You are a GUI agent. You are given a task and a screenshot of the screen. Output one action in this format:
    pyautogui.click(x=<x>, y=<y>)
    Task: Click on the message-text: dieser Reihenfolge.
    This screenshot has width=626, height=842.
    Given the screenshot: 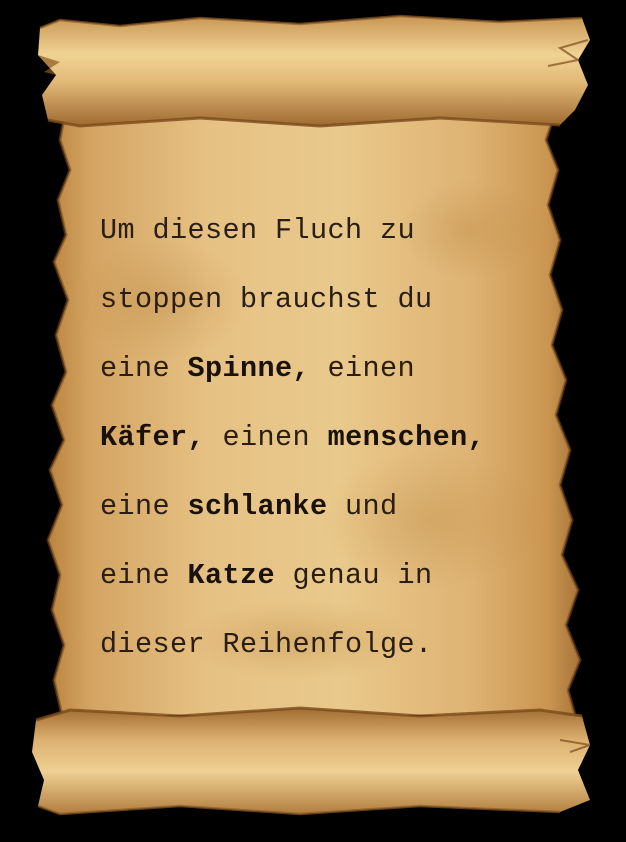 What is the action you would take?
    pyautogui.click(x=266, y=644)
    